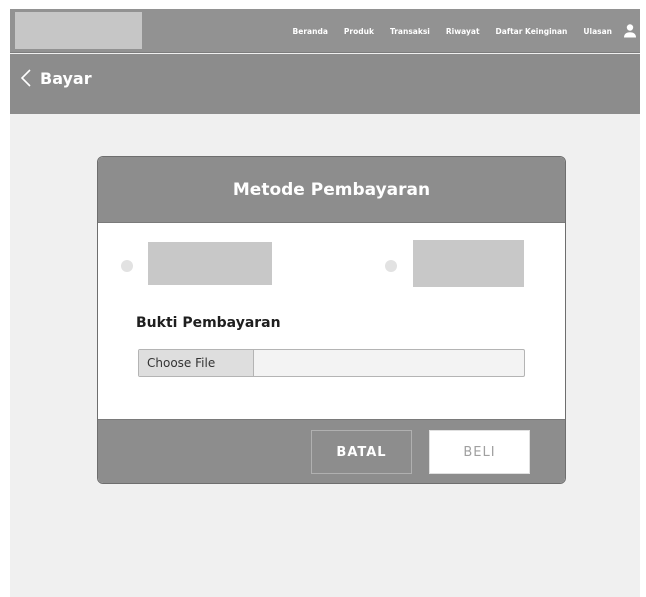 The image size is (646, 597). What do you see at coordinates (66, 78) in the screenshot?
I see `back-label: Bayar` at bounding box center [66, 78].